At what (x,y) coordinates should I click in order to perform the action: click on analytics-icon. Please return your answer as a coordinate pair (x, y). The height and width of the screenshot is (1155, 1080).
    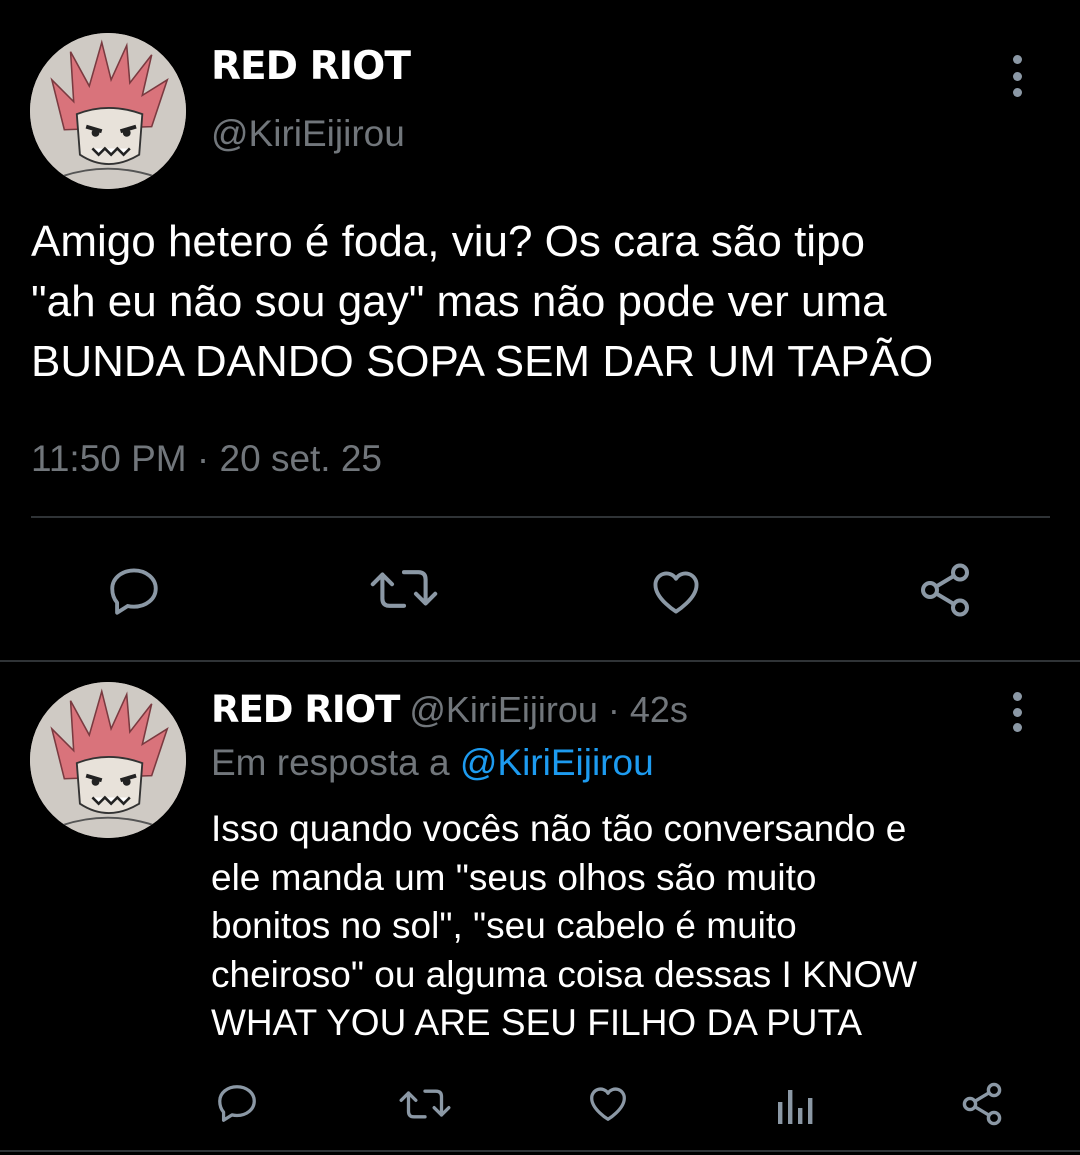
    Looking at the image, I should click on (796, 1104).